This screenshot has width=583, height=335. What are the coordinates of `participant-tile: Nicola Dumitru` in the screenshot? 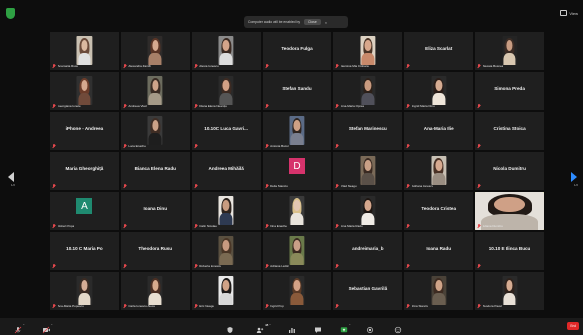 It's located at (509, 171).